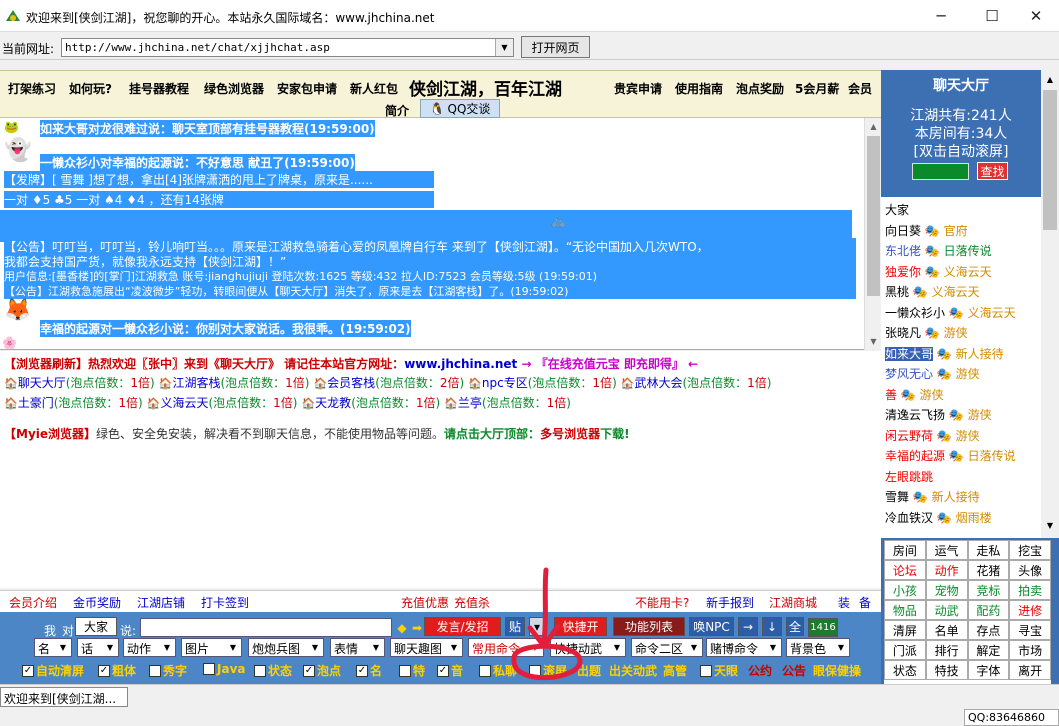  I want to click on footer-link-mall: 江湖商城, so click(793, 602).